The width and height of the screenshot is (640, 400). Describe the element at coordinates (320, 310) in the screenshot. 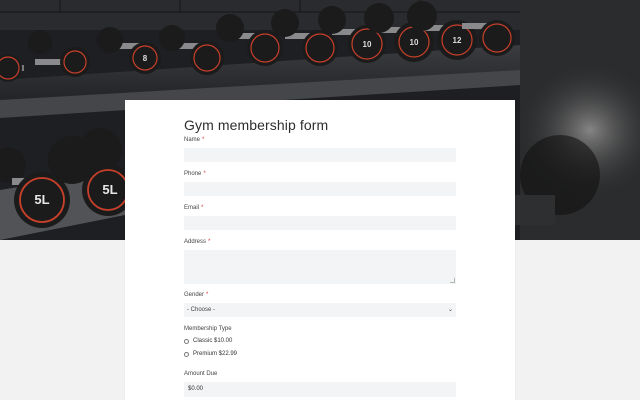

I see `gender-select: - Choose - ⌄` at that location.